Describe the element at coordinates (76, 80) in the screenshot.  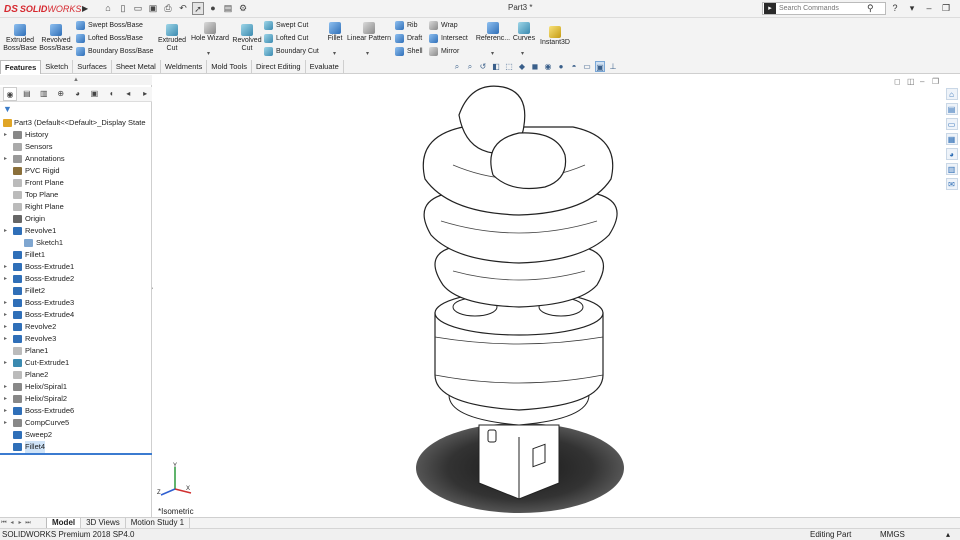
I see `panel-grip-icon: ▲` at that location.